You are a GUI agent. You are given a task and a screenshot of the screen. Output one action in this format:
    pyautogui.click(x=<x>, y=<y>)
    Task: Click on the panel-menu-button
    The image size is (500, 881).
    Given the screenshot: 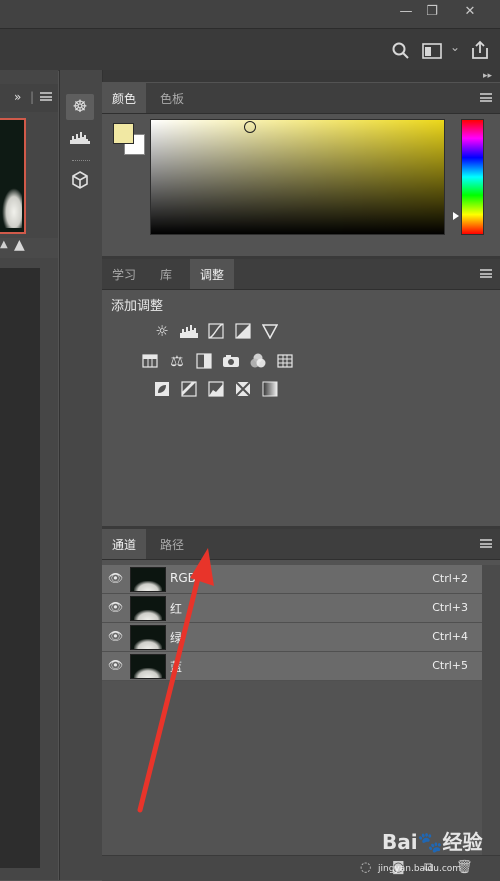 What is the action you would take?
    pyautogui.click(x=46, y=96)
    